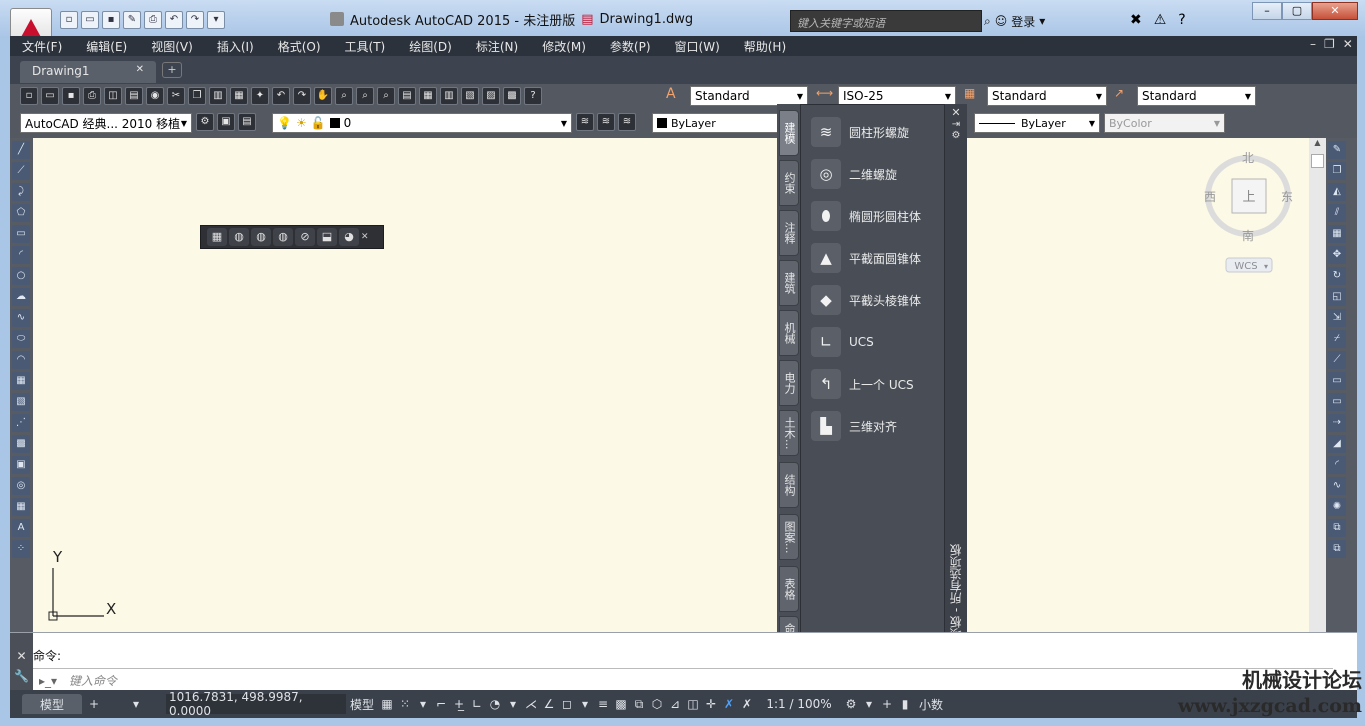 This screenshot has height=726, width=1365. I want to click on swivel-icon: ⬓, so click(327, 237).